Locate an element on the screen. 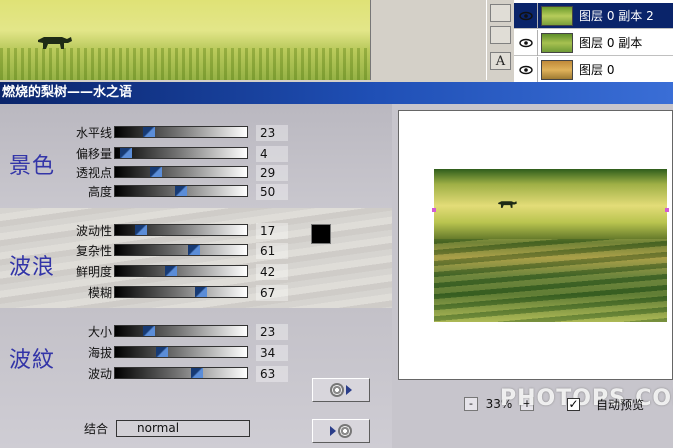  zoom-out-button: - is located at coordinates (471, 404).